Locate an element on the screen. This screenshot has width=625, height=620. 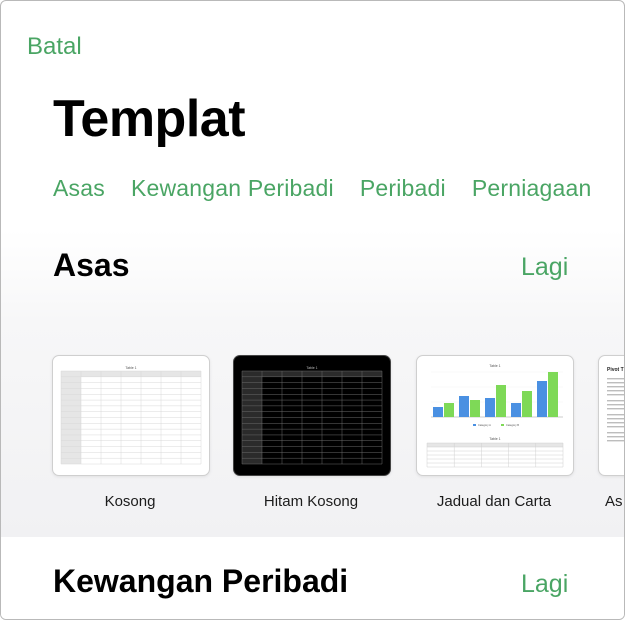
template-thumbnail-jadual-dan-carta: Table 1 Category A Category B Table 1 is located at coordinates (495, 415).